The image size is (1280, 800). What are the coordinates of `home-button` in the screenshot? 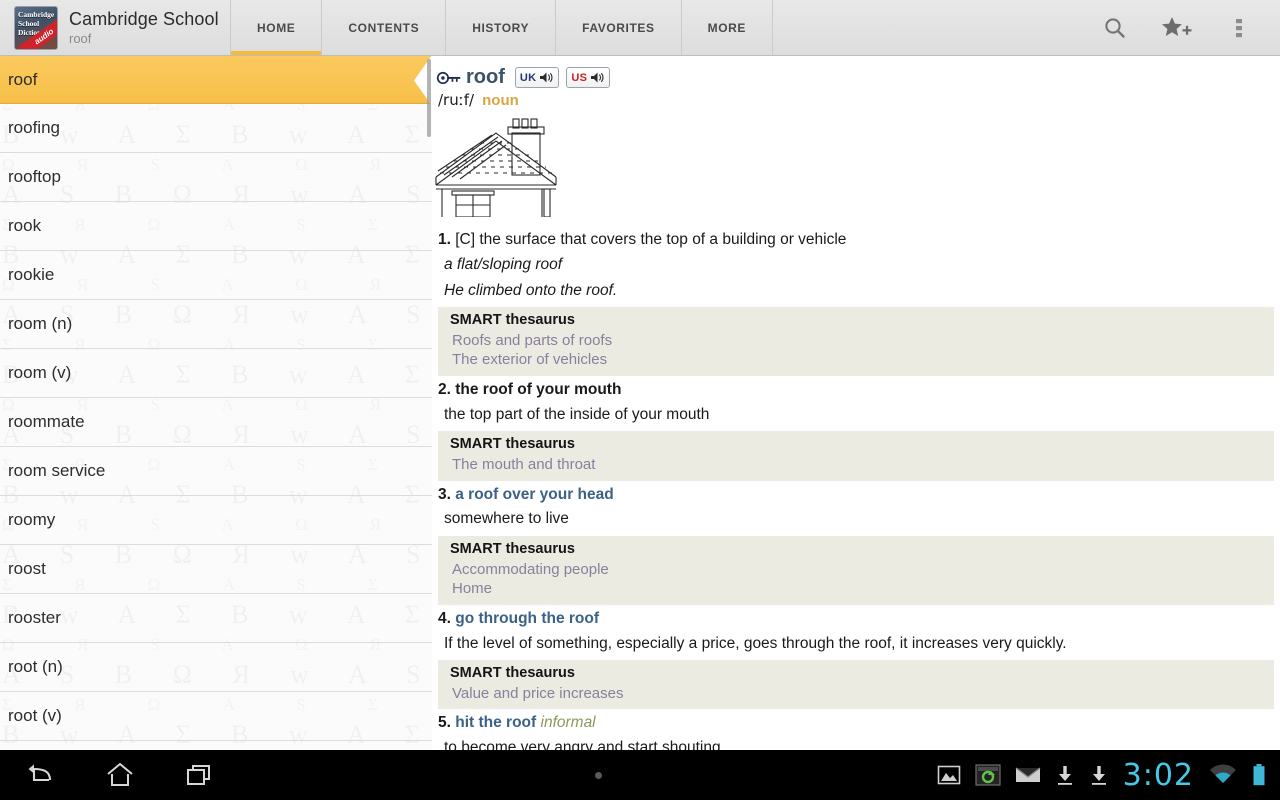 It's located at (120, 775).